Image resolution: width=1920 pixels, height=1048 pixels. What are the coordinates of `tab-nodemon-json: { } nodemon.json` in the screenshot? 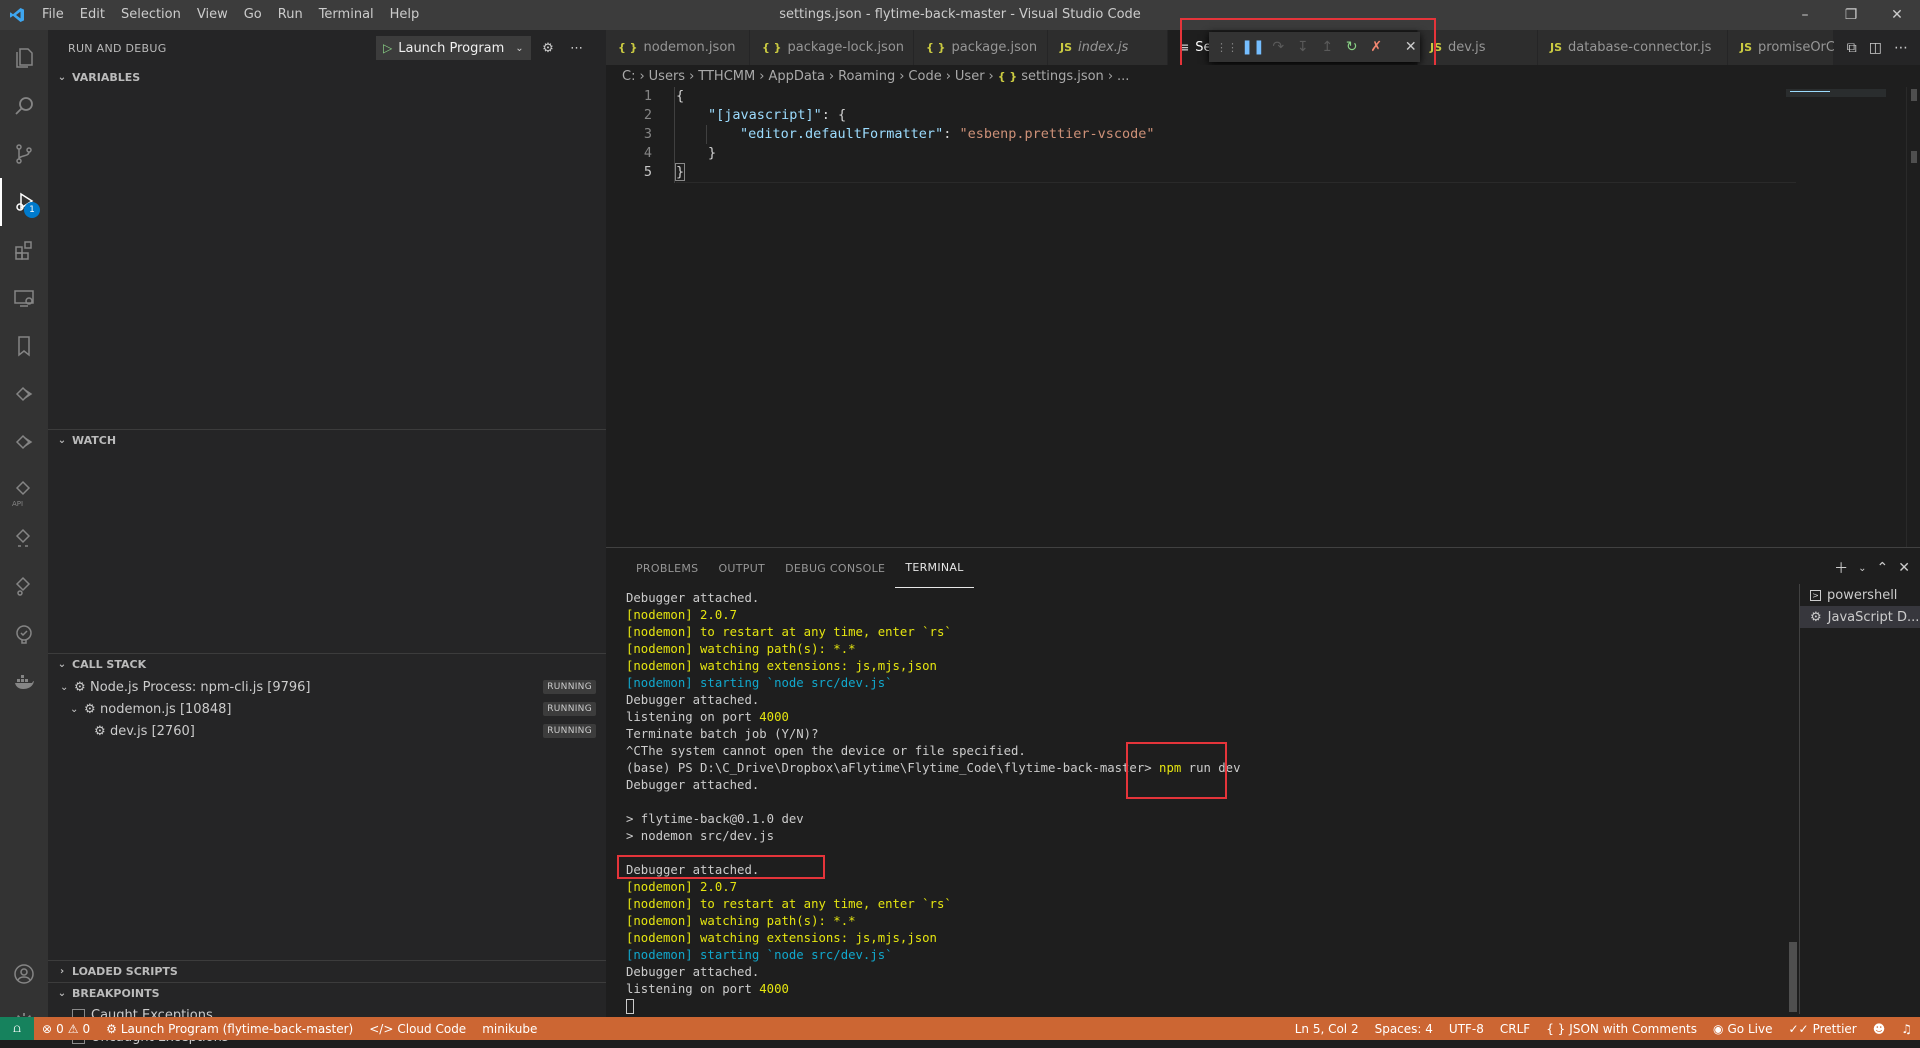 It's located at (678, 47).